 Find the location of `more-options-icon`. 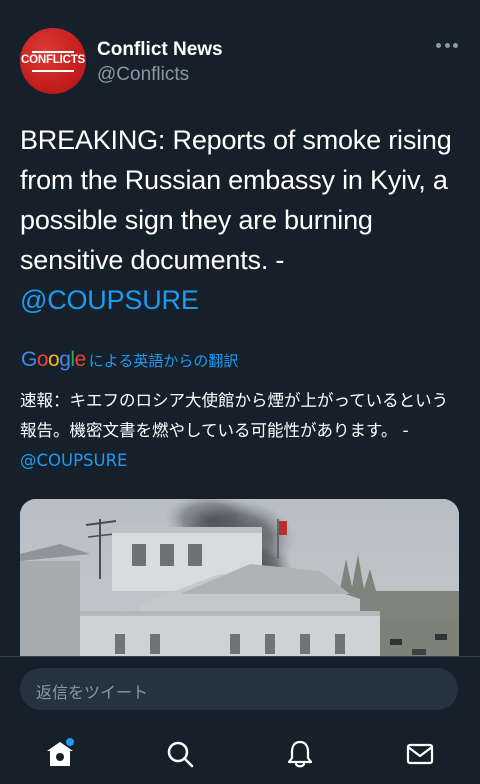

more-options-icon is located at coordinates (447, 45).